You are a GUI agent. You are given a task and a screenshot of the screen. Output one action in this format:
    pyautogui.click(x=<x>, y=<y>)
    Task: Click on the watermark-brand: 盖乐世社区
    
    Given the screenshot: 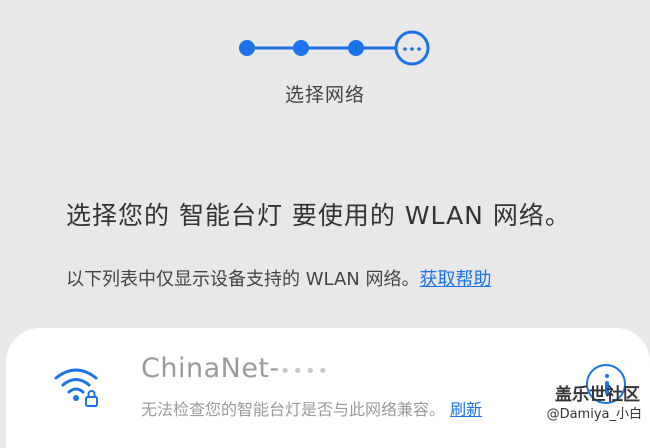 What is the action you would take?
    pyautogui.click(x=597, y=395)
    